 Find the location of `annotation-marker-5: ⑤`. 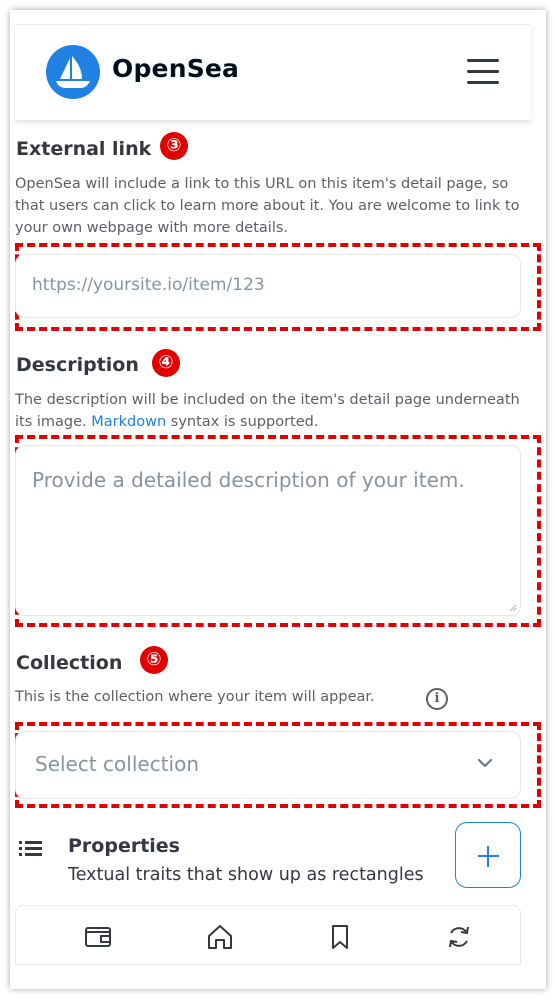

annotation-marker-5: ⑤ is located at coordinates (154, 660).